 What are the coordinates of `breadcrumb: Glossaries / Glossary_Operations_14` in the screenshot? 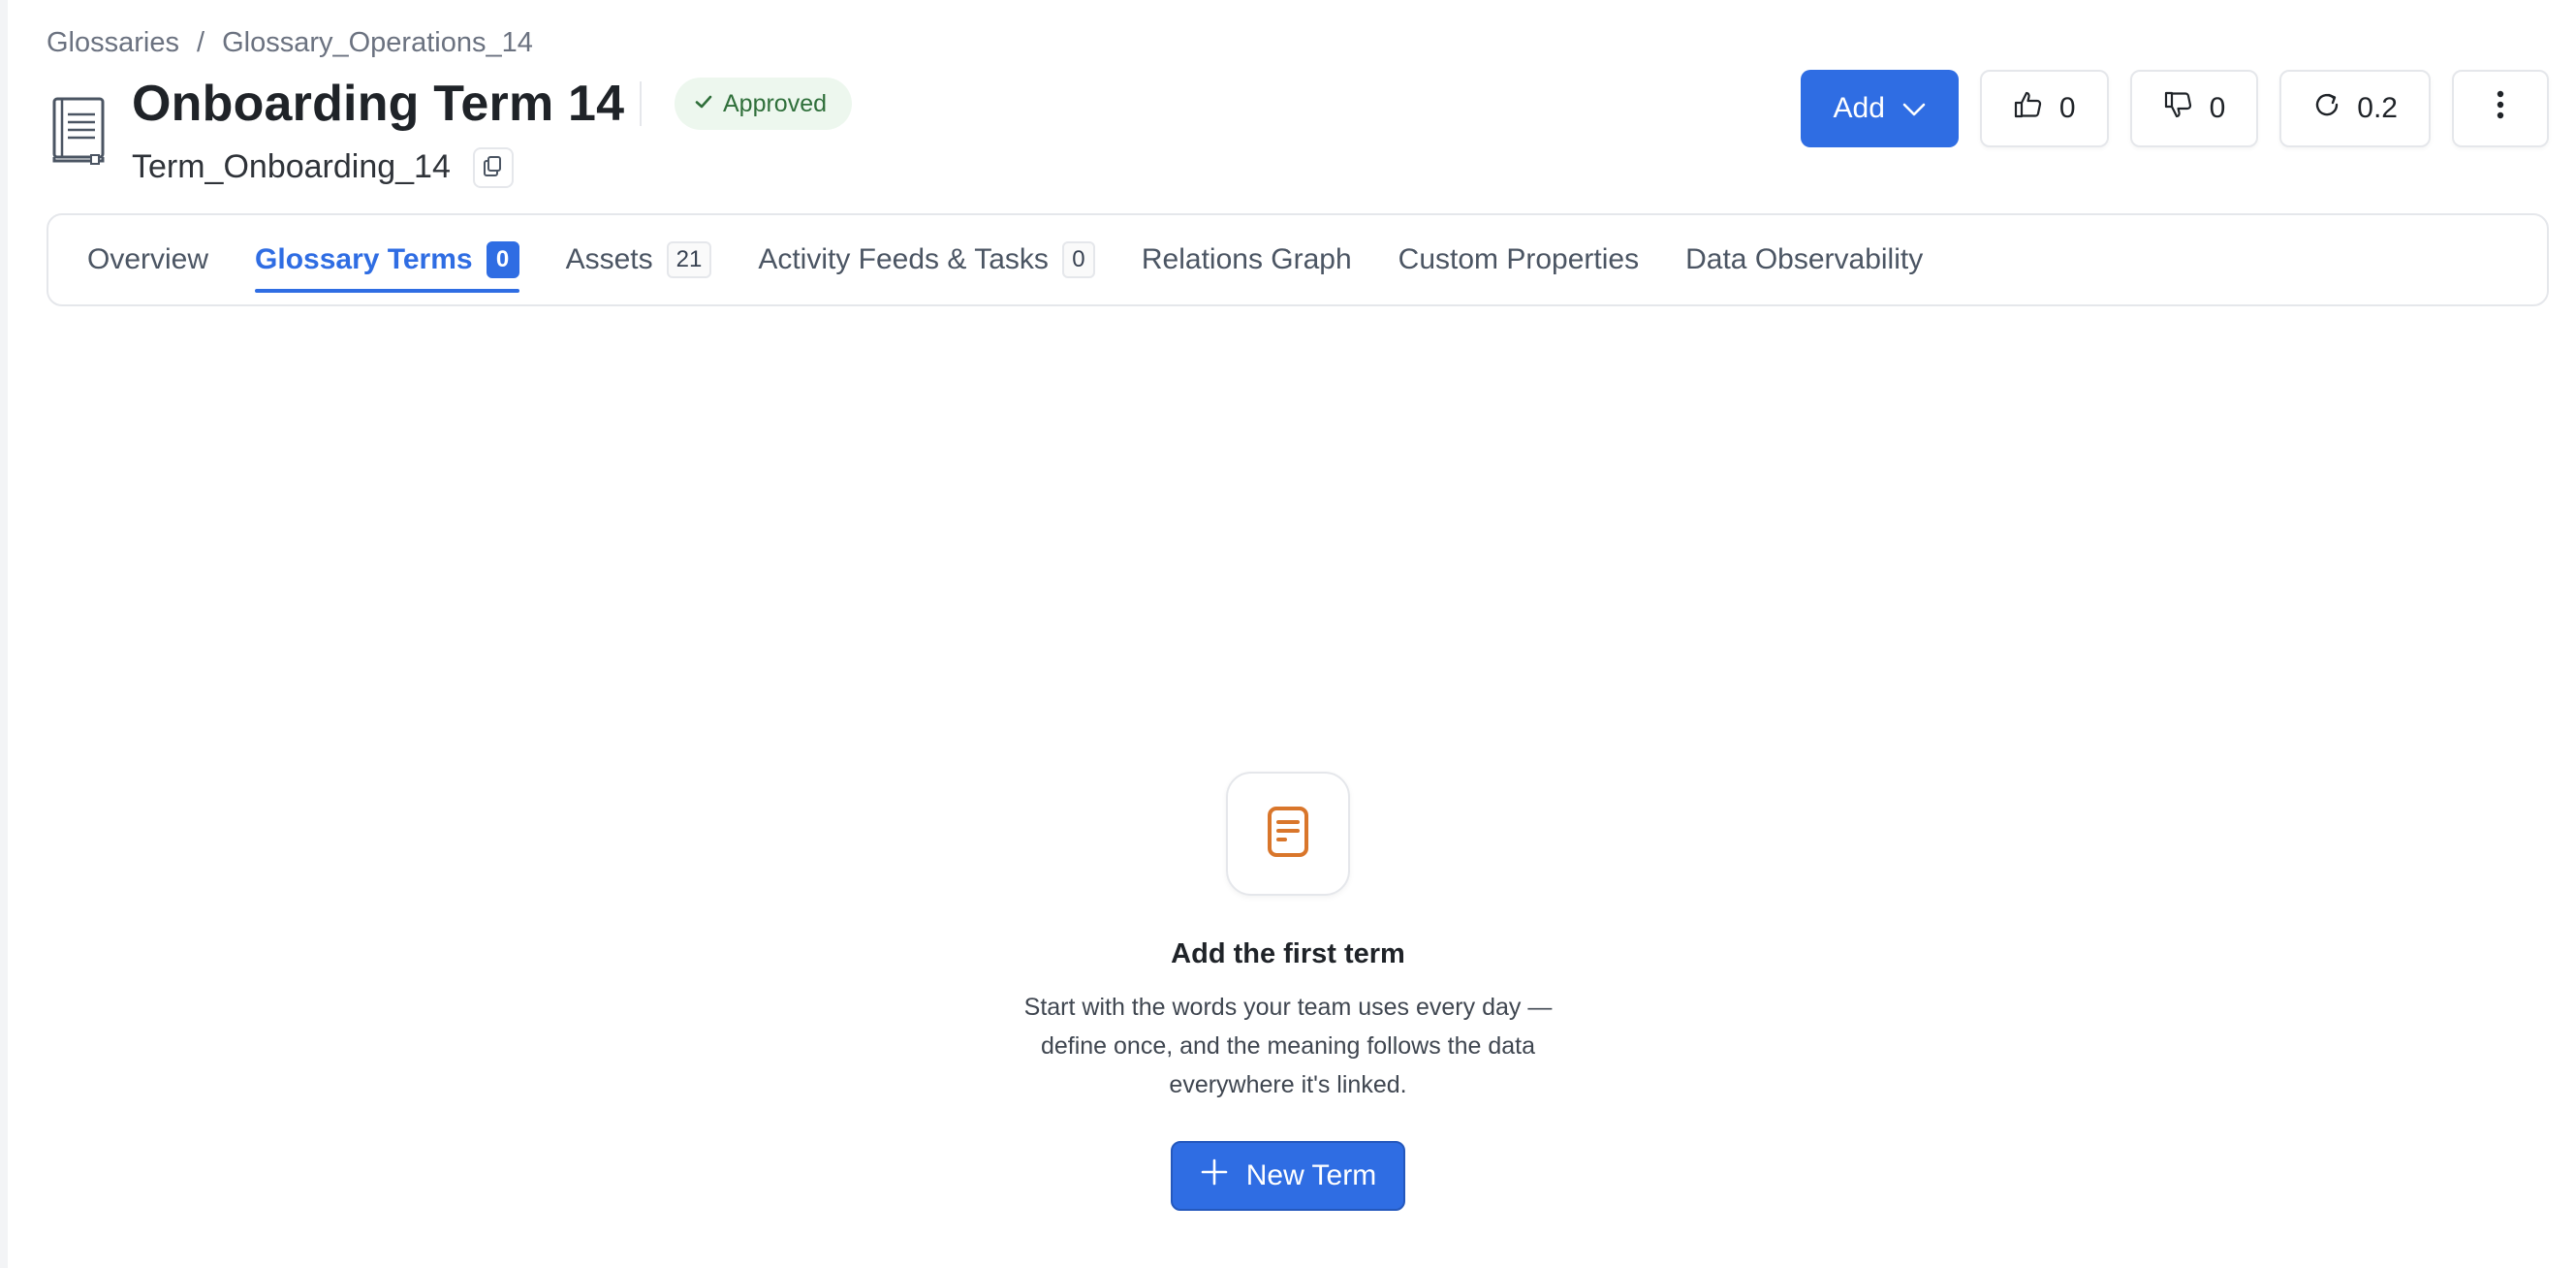 It's located at (290, 43).